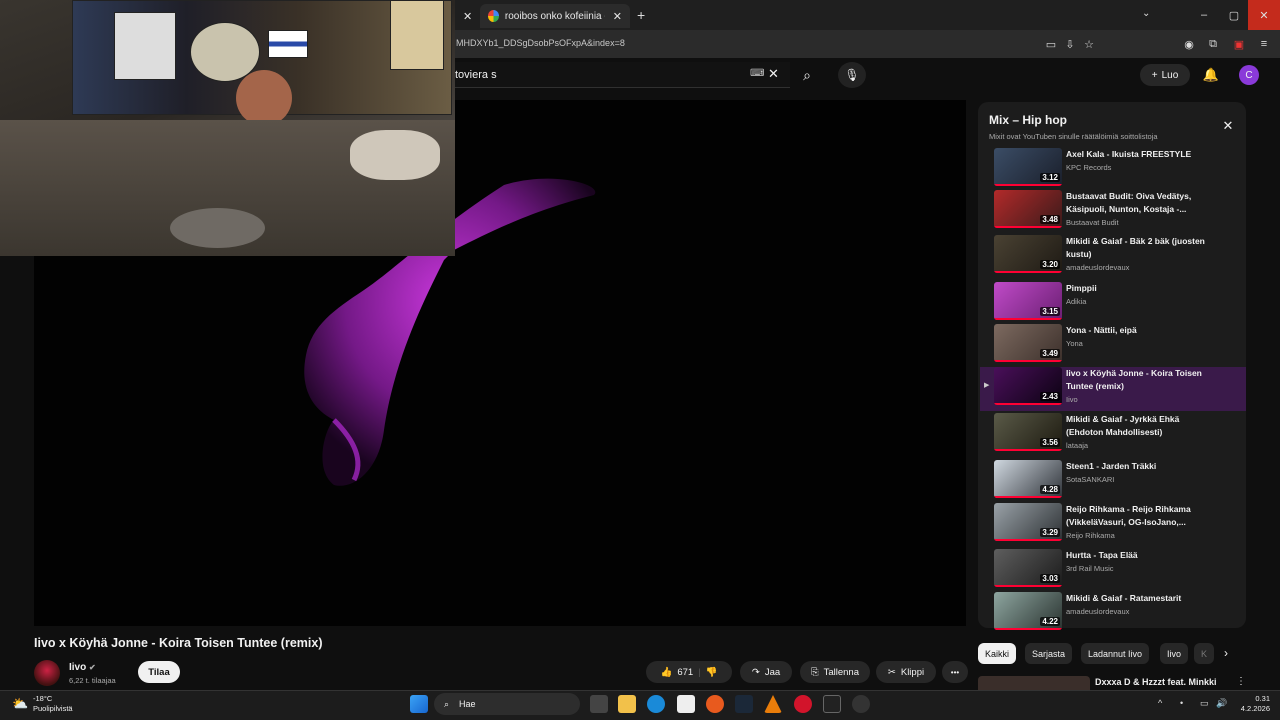 Image resolution: width=1280 pixels, height=720 pixels. What do you see at coordinates (627, 704) in the screenshot?
I see `file-explorer-icon` at bounding box center [627, 704].